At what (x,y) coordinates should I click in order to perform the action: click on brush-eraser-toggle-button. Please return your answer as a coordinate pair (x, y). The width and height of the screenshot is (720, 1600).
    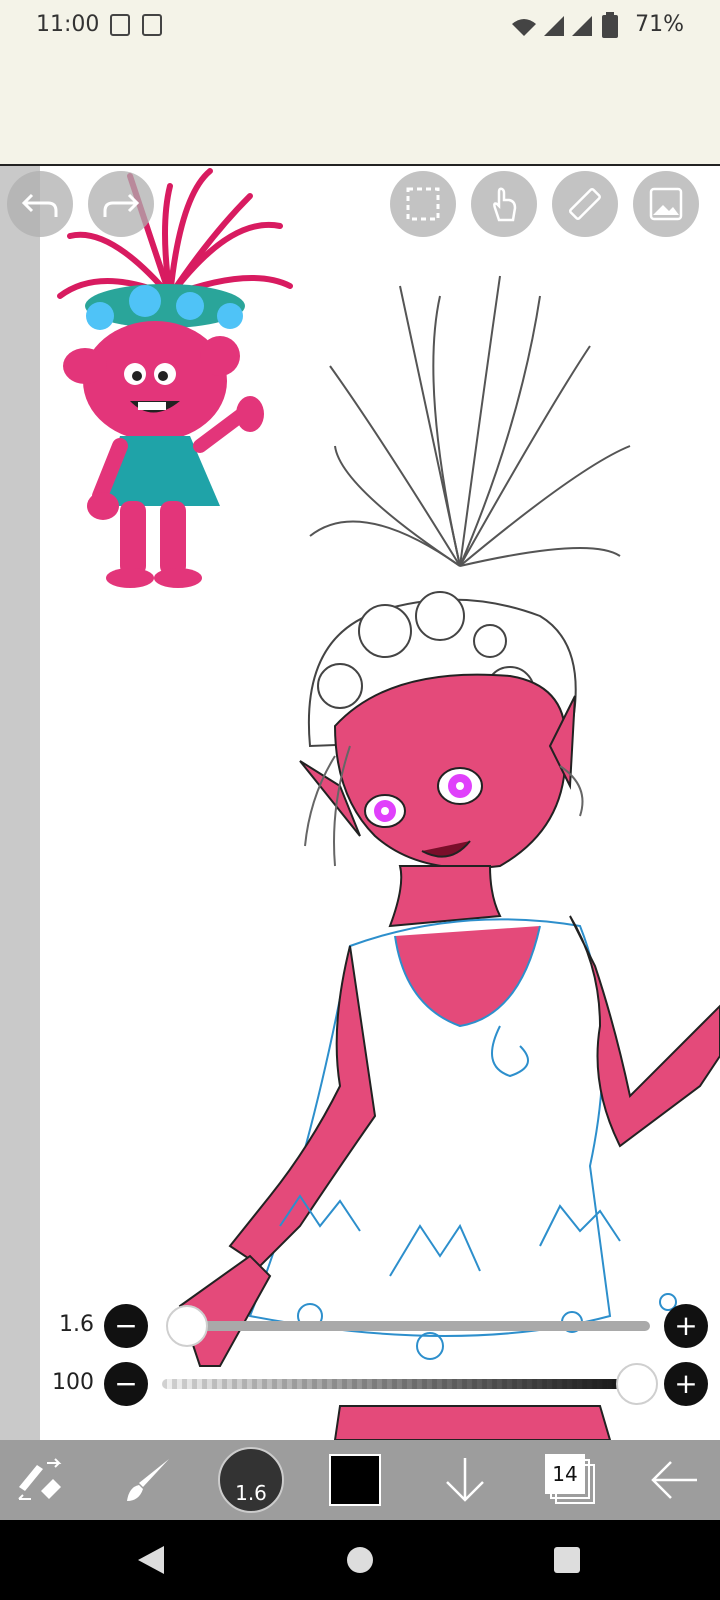
    Looking at the image, I should click on (40, 1480).